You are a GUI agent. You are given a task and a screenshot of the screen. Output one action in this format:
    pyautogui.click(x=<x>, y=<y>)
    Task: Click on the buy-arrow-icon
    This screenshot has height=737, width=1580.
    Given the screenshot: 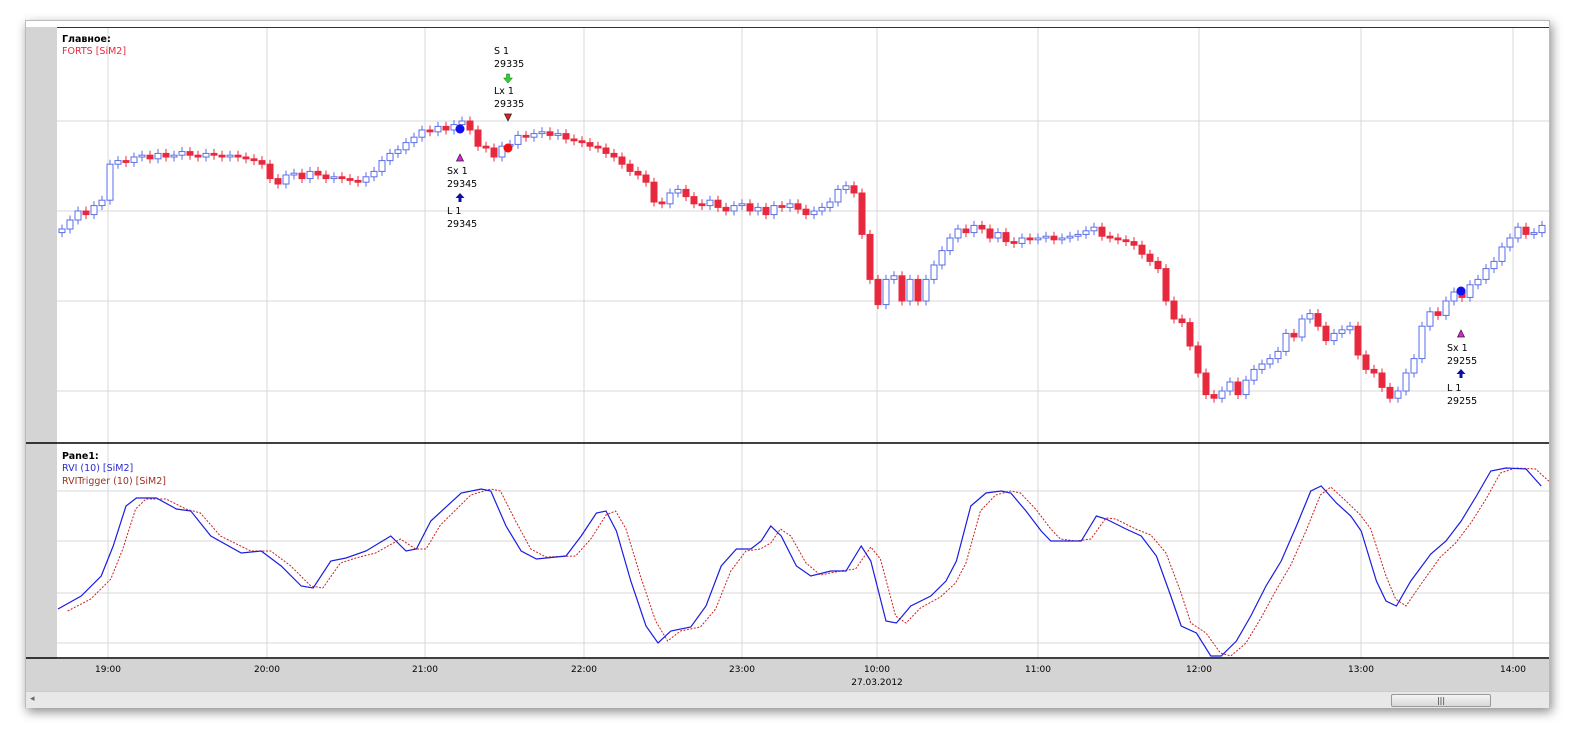 What is the action you would take?
    pyautogui.click(x=1461, y=373)
    